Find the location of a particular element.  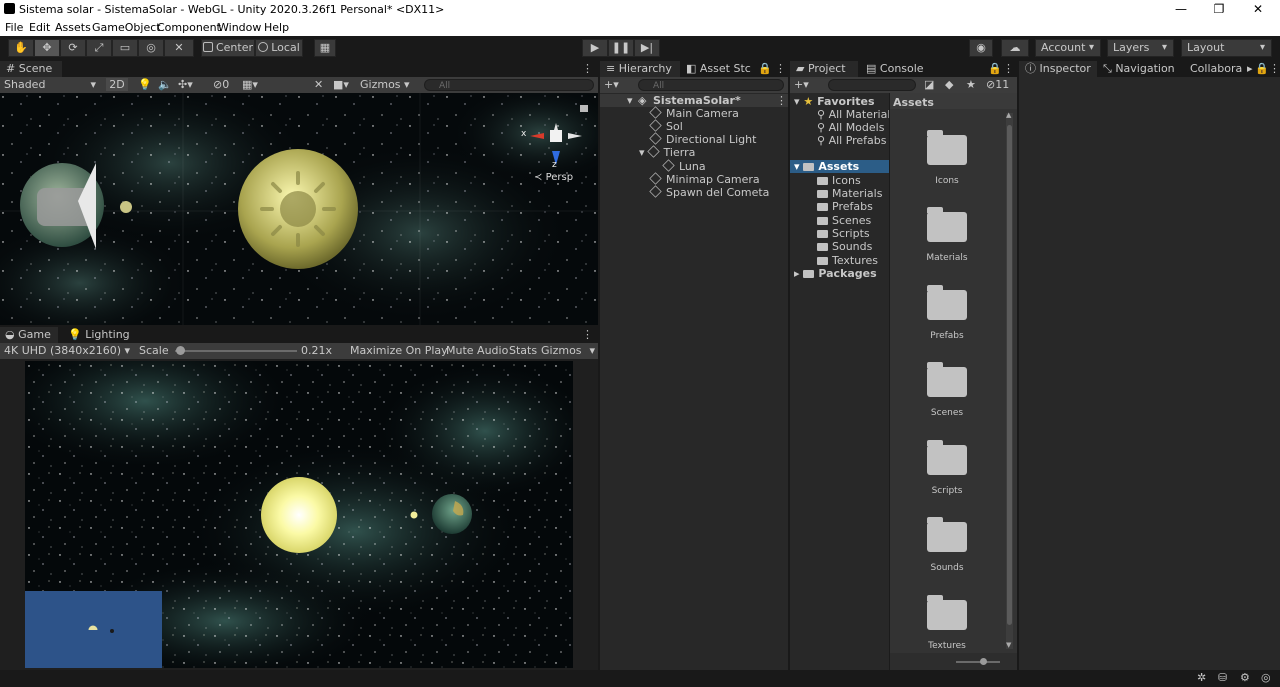

play-button: ▶ is located at coordinates (595, 48).